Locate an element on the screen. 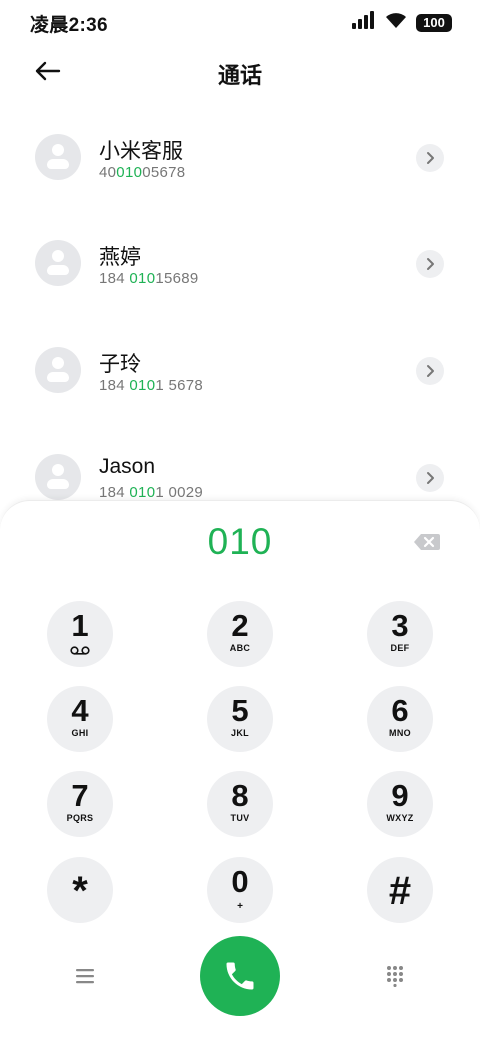 The width and height of the screenshot is (480, 1041). key-4: 4 GHI is located at coordinates (80, 719).